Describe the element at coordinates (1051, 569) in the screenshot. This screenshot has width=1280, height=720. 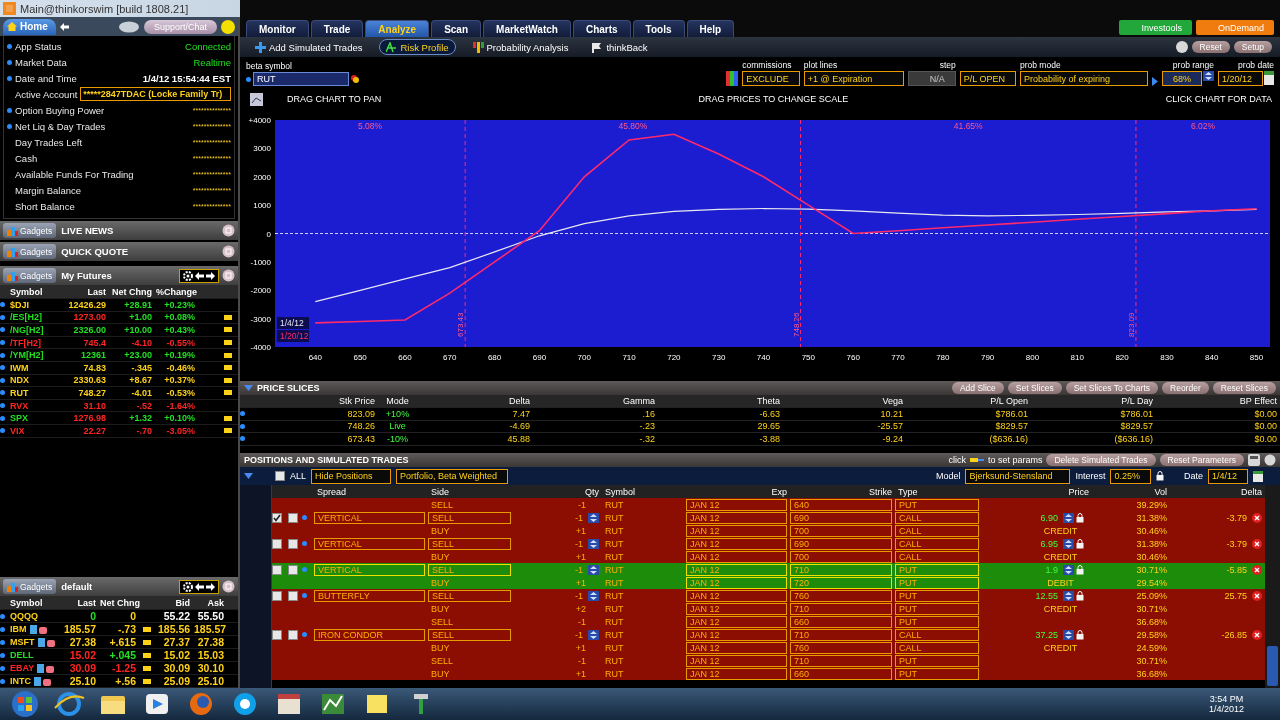
I see `price-field: 1.9` at that location.